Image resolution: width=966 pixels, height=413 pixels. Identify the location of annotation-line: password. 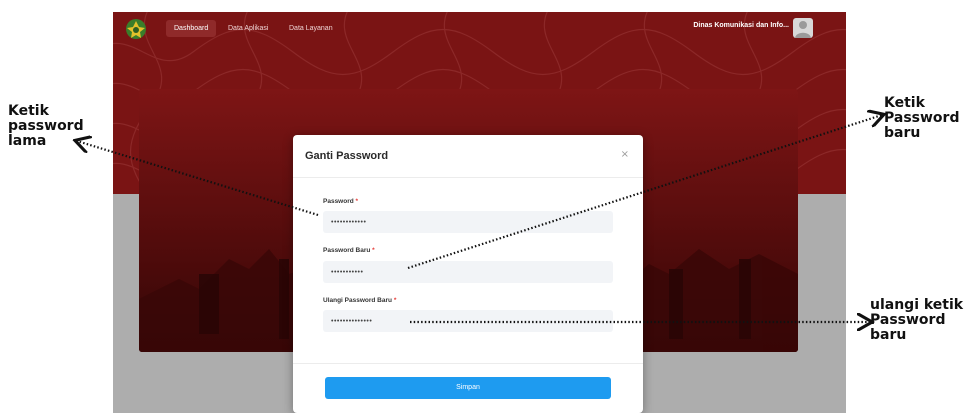
(46, 126).